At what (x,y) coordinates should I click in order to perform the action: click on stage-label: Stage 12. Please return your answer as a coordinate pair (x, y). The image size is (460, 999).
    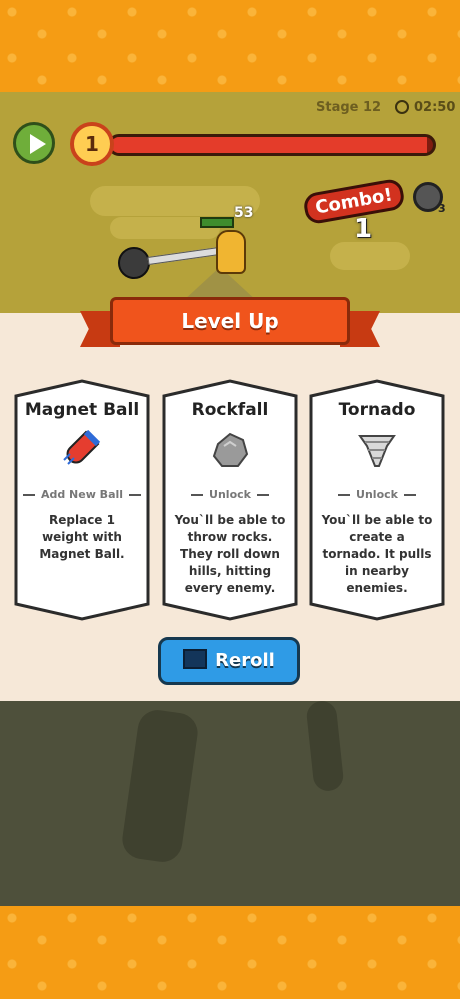
    Looking at the image, I should click on (349, 107).